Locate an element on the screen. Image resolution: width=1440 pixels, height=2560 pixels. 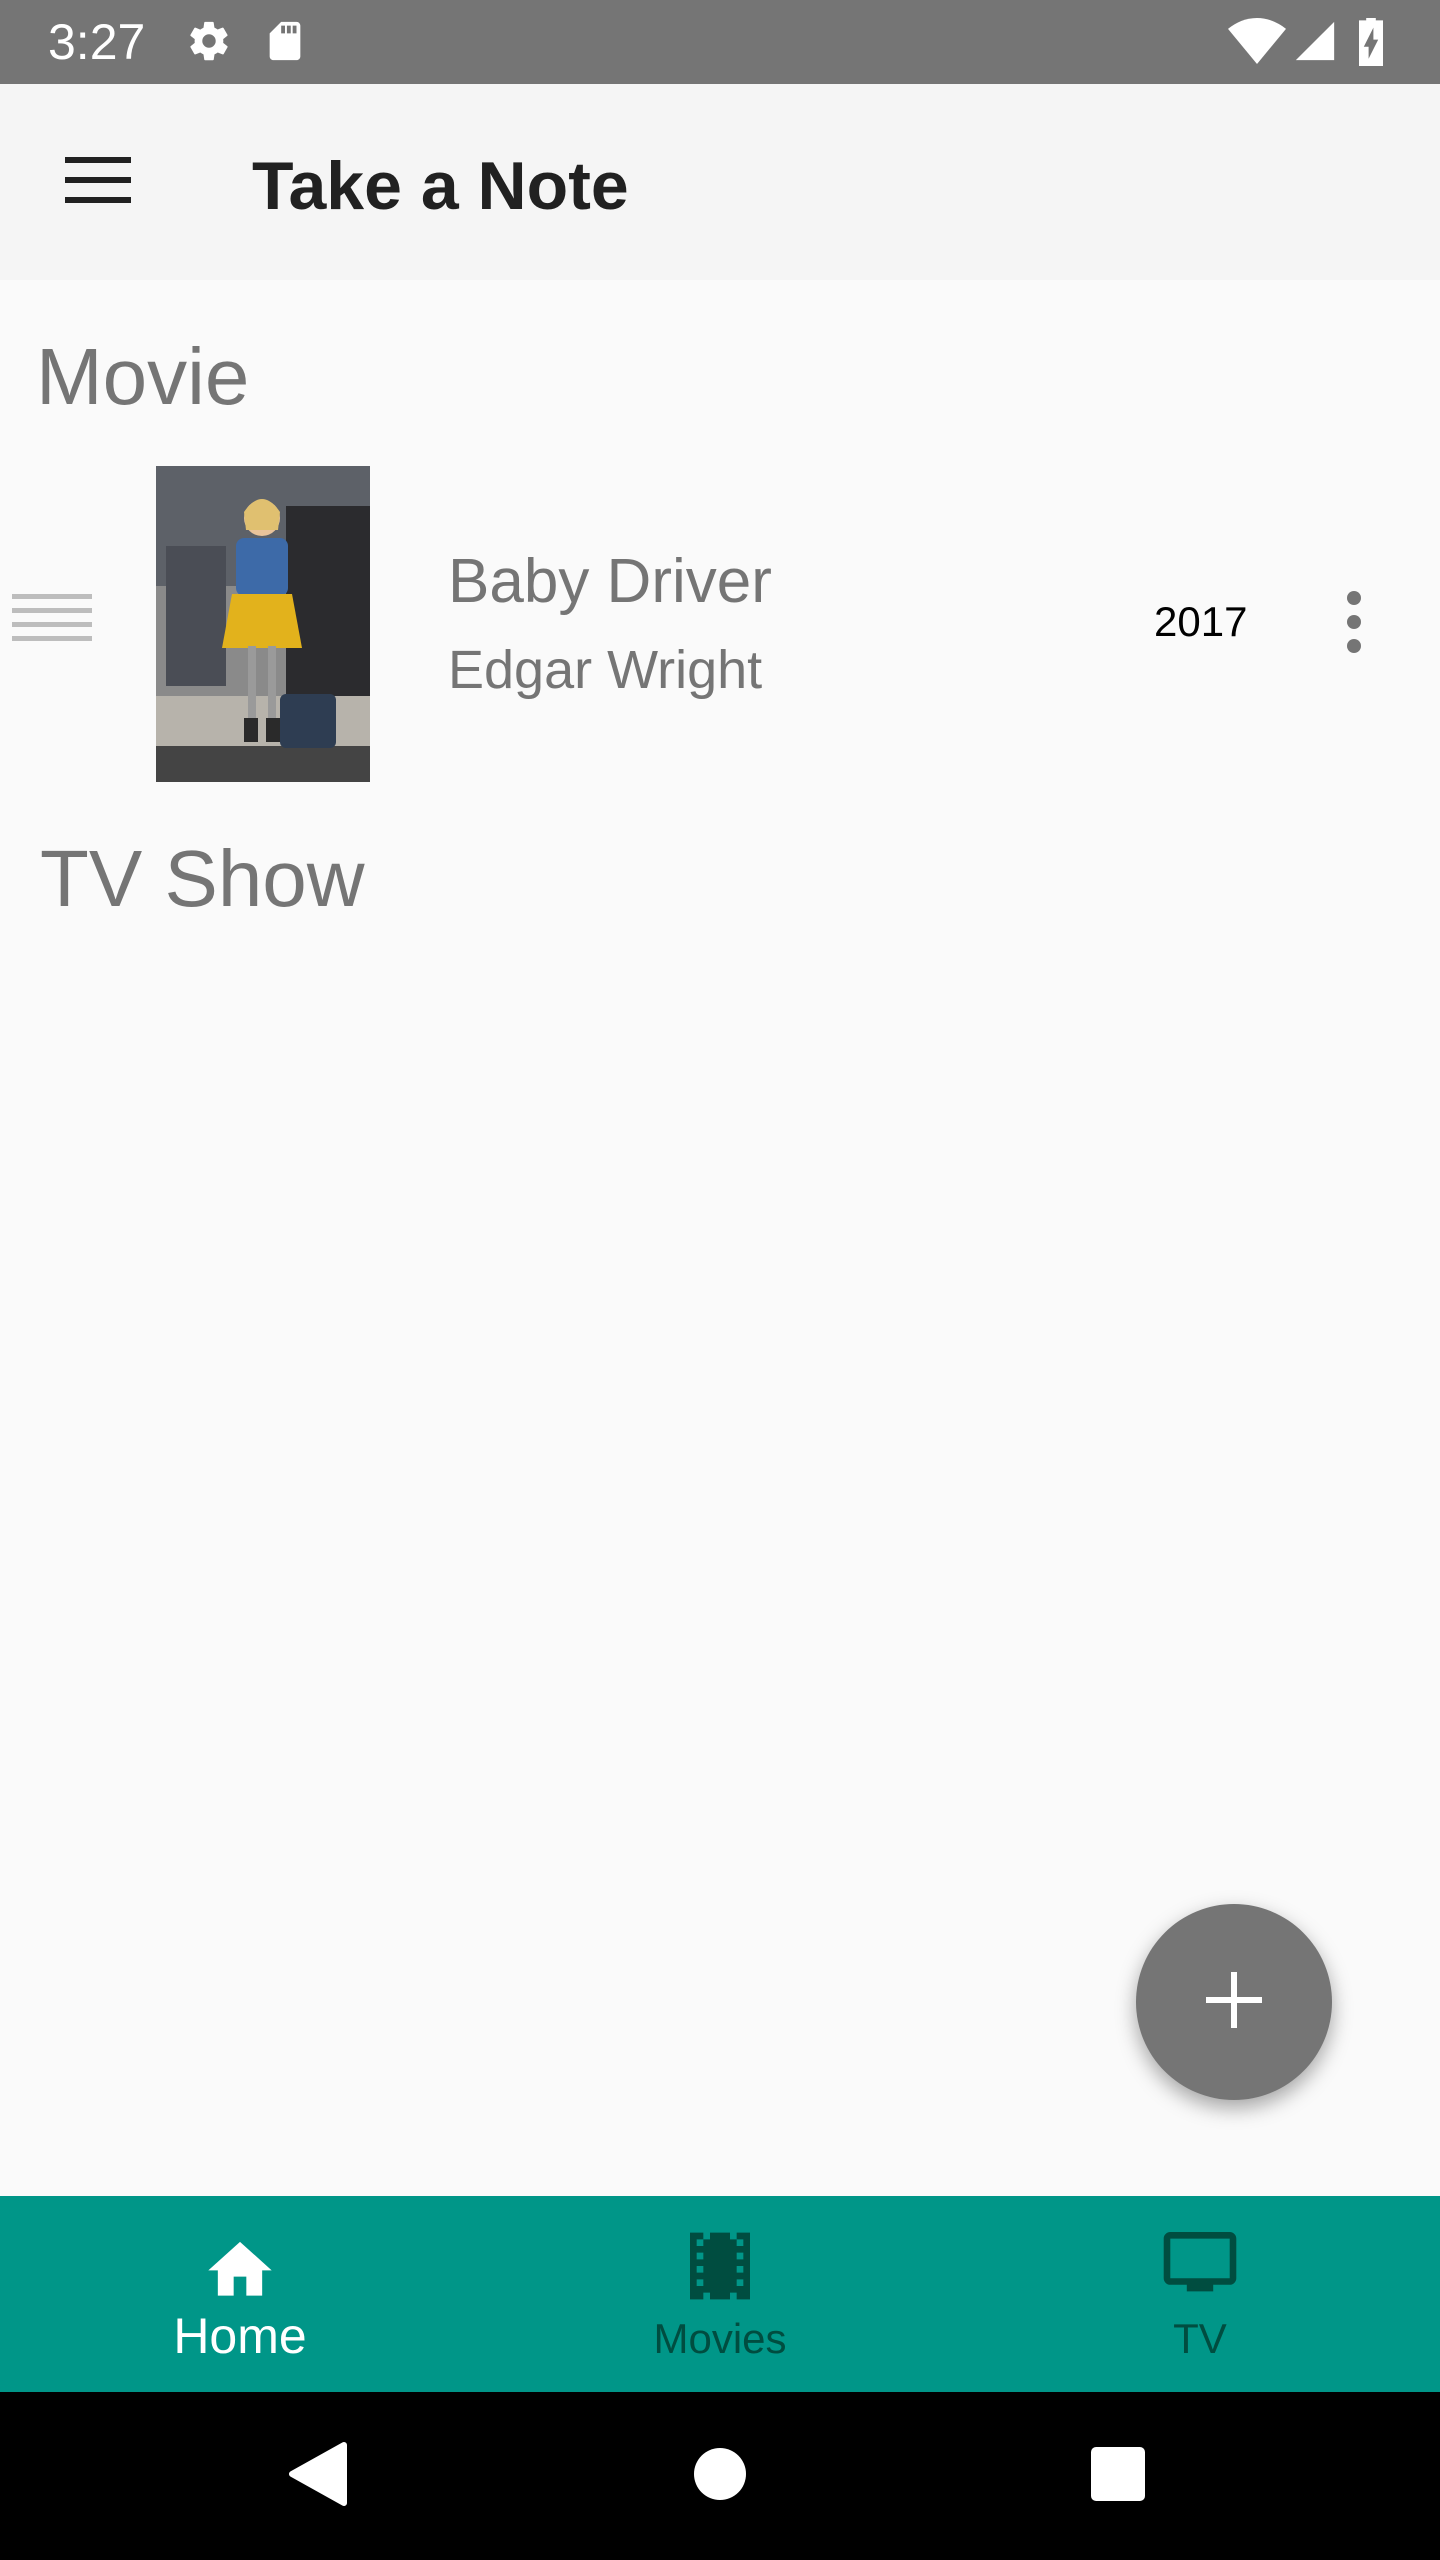
home-circle-icon is located at coordinates (720, 2476).